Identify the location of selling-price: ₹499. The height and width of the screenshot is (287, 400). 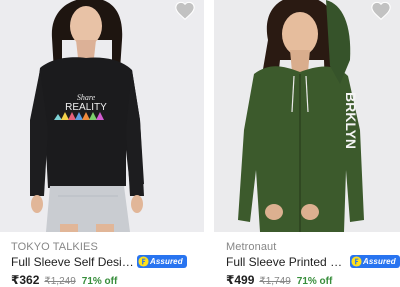
(240, 280).